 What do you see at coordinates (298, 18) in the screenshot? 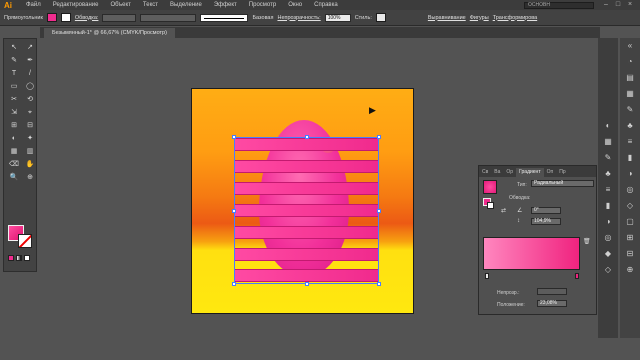
I see `opacity-label: Непрозрачность:` at bounding box center [298, 18].